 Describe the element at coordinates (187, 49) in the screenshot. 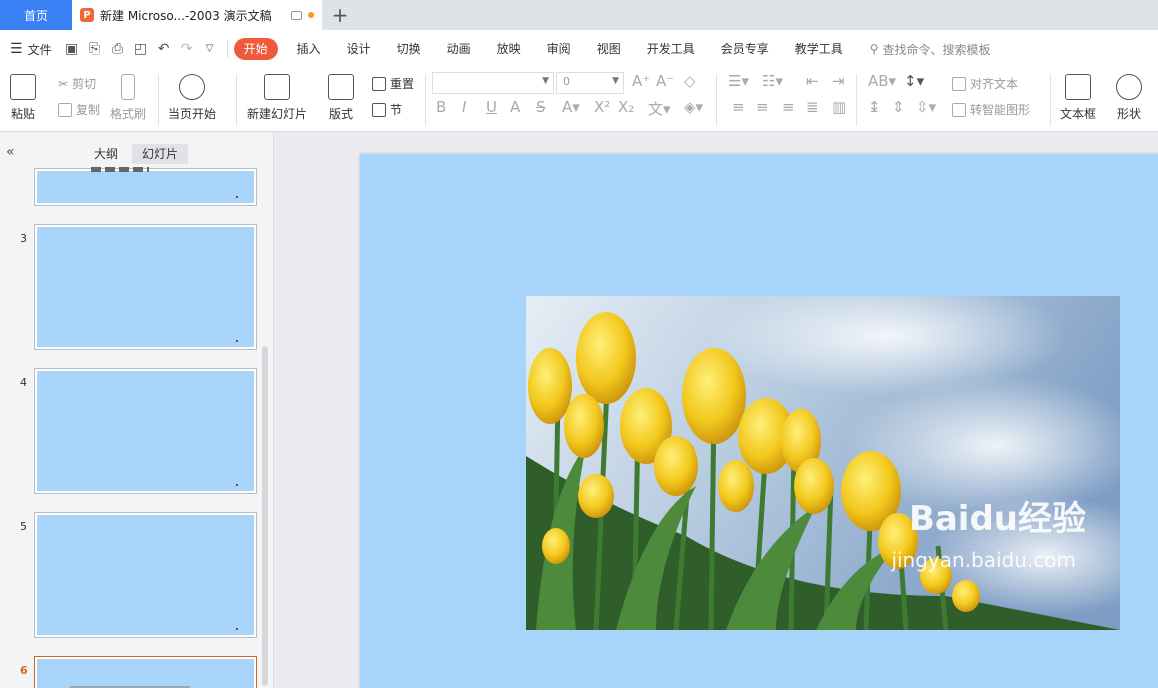

I see `redo-icon: ↷` at that location.